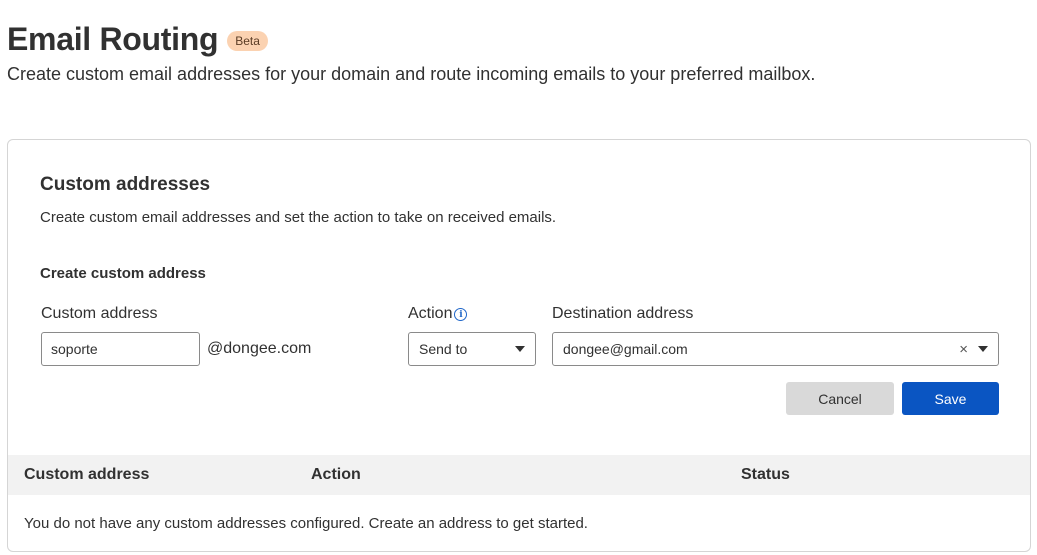 Image resolution: width=1037 pixels, height=555 pixels. What do you see at coordinates (99, 313) in the screenshot?
I see `custom-address-label: Custom address` at bounding box center [99, 313].